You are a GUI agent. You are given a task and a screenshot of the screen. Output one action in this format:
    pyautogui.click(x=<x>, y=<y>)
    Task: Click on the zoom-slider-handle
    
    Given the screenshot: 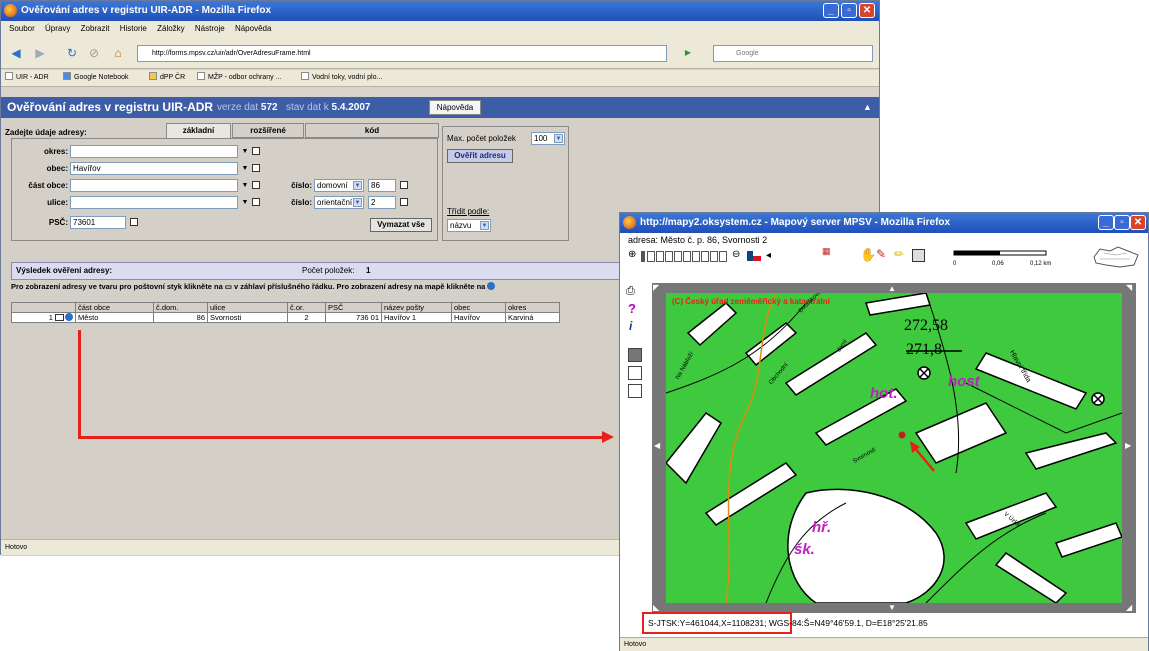 What is the action you would take?
    pyautogui.click(x=643, y=256)
    